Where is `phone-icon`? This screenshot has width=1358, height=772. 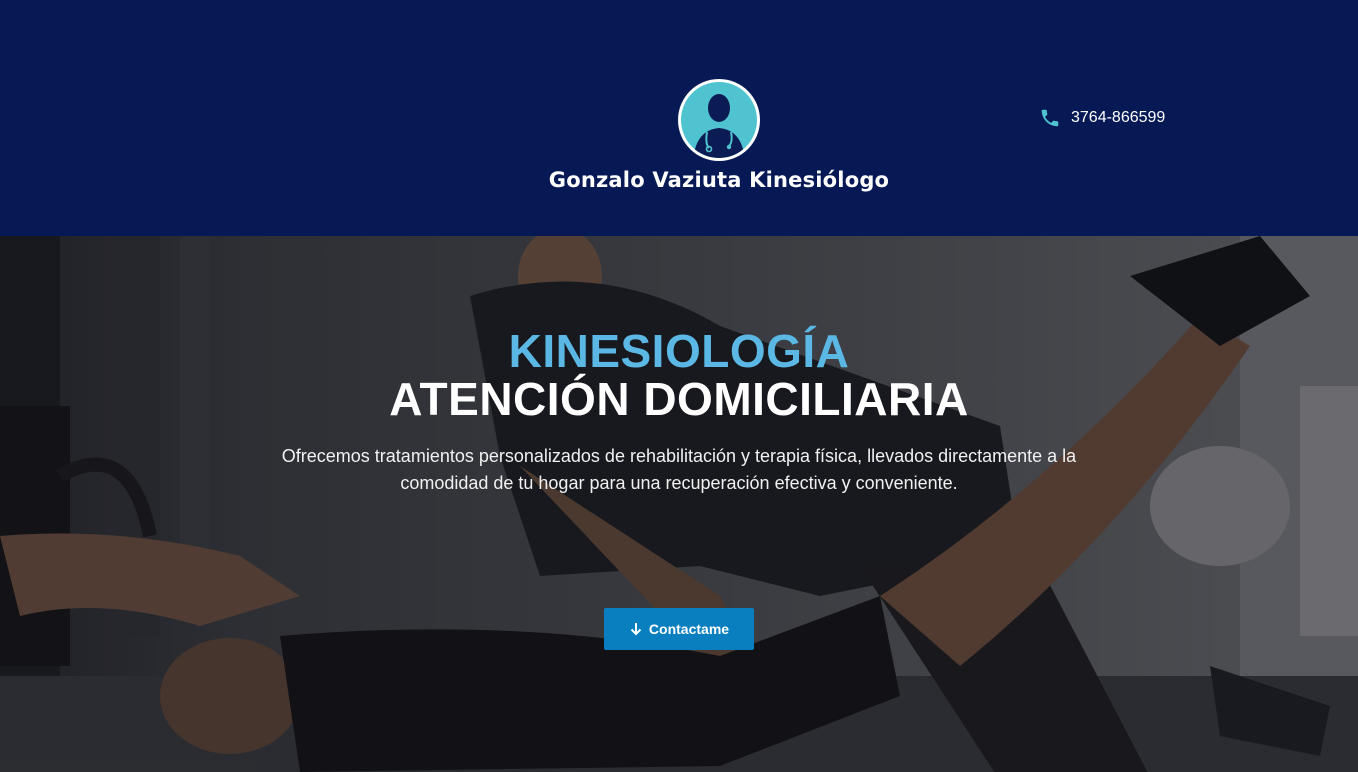 phone-icon is located at coordinates (1050, 118).